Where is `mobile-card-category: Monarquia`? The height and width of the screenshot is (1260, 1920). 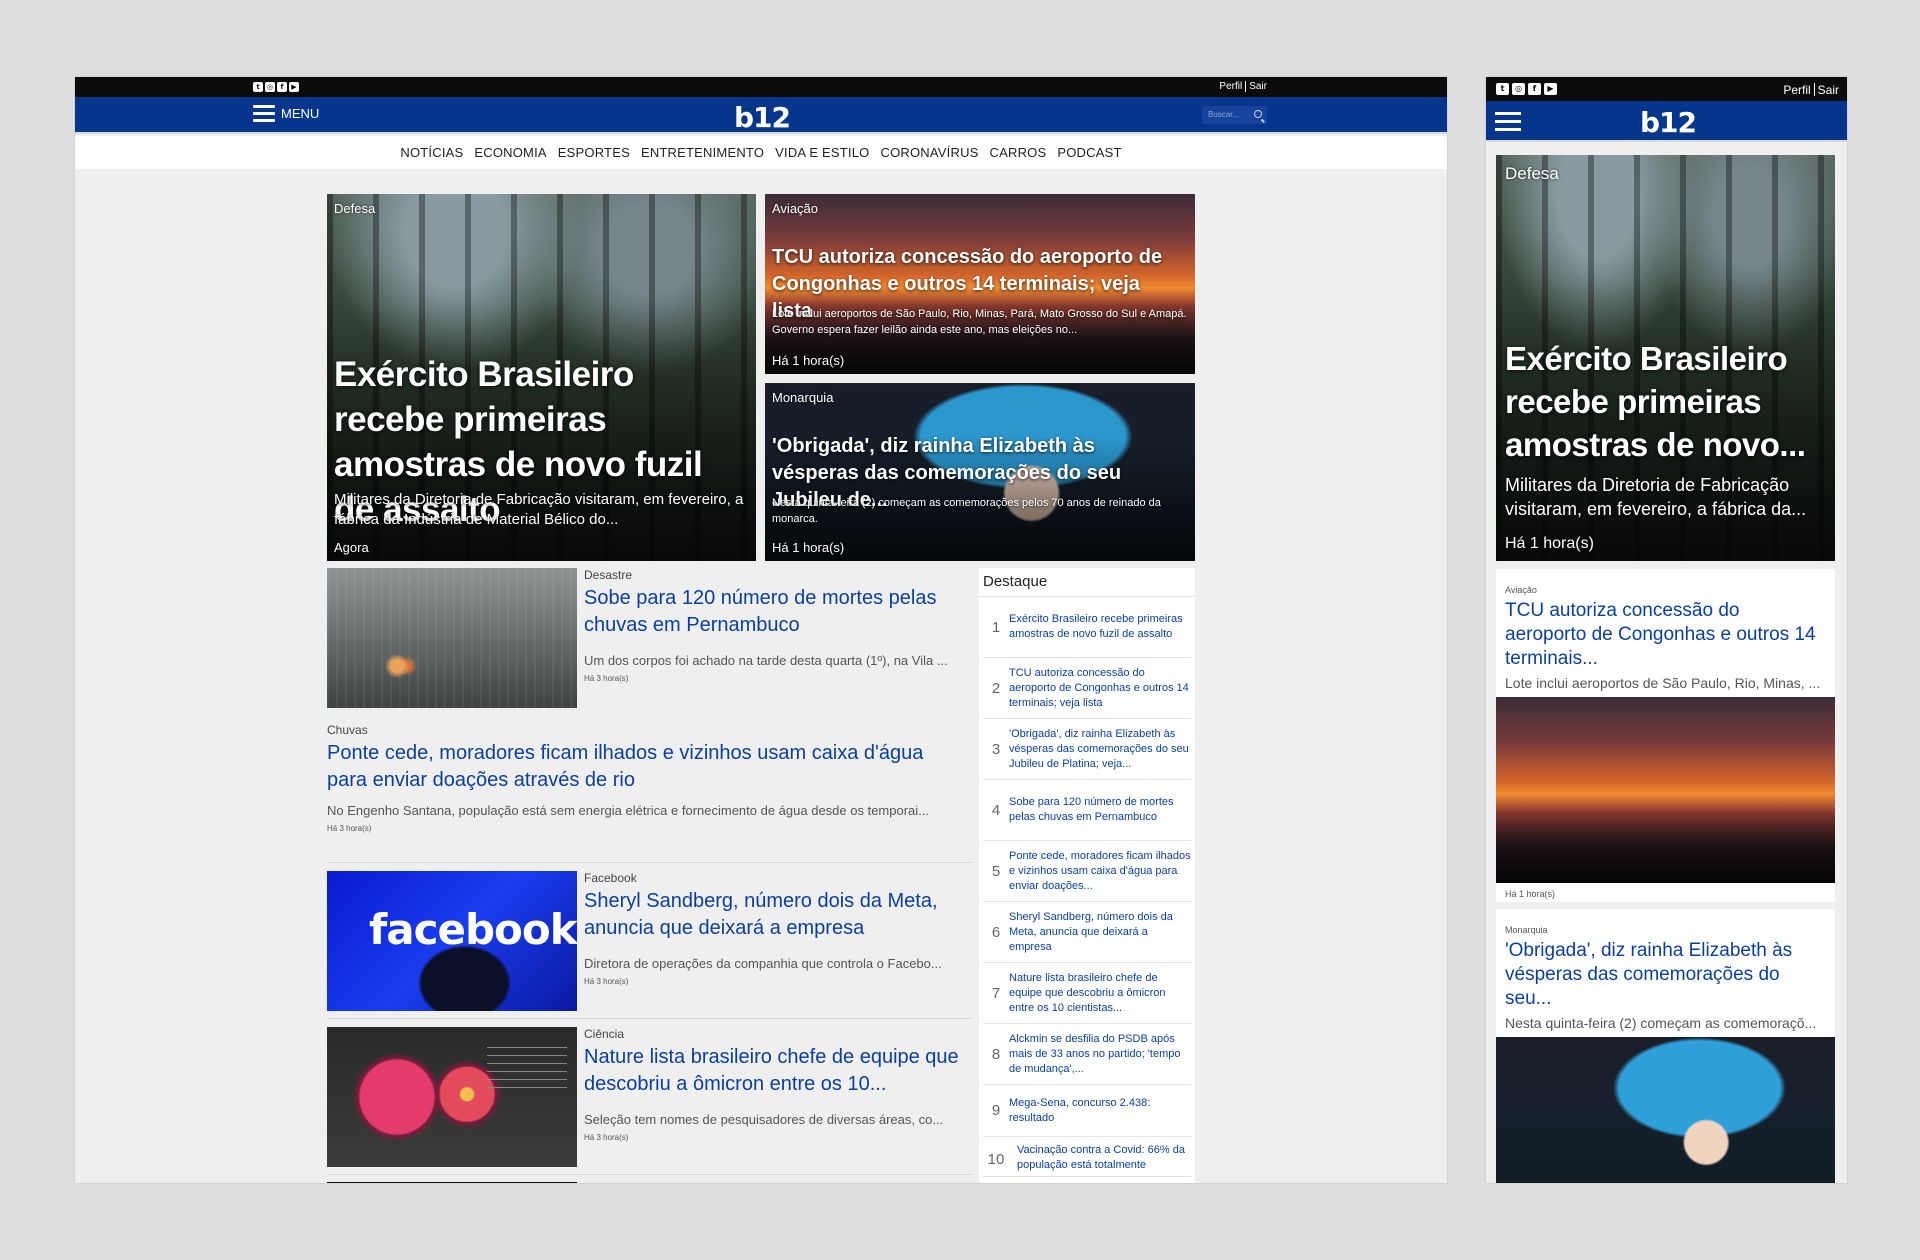
mobile-card-category: Monarquia is located at coordinates (1665, 922).